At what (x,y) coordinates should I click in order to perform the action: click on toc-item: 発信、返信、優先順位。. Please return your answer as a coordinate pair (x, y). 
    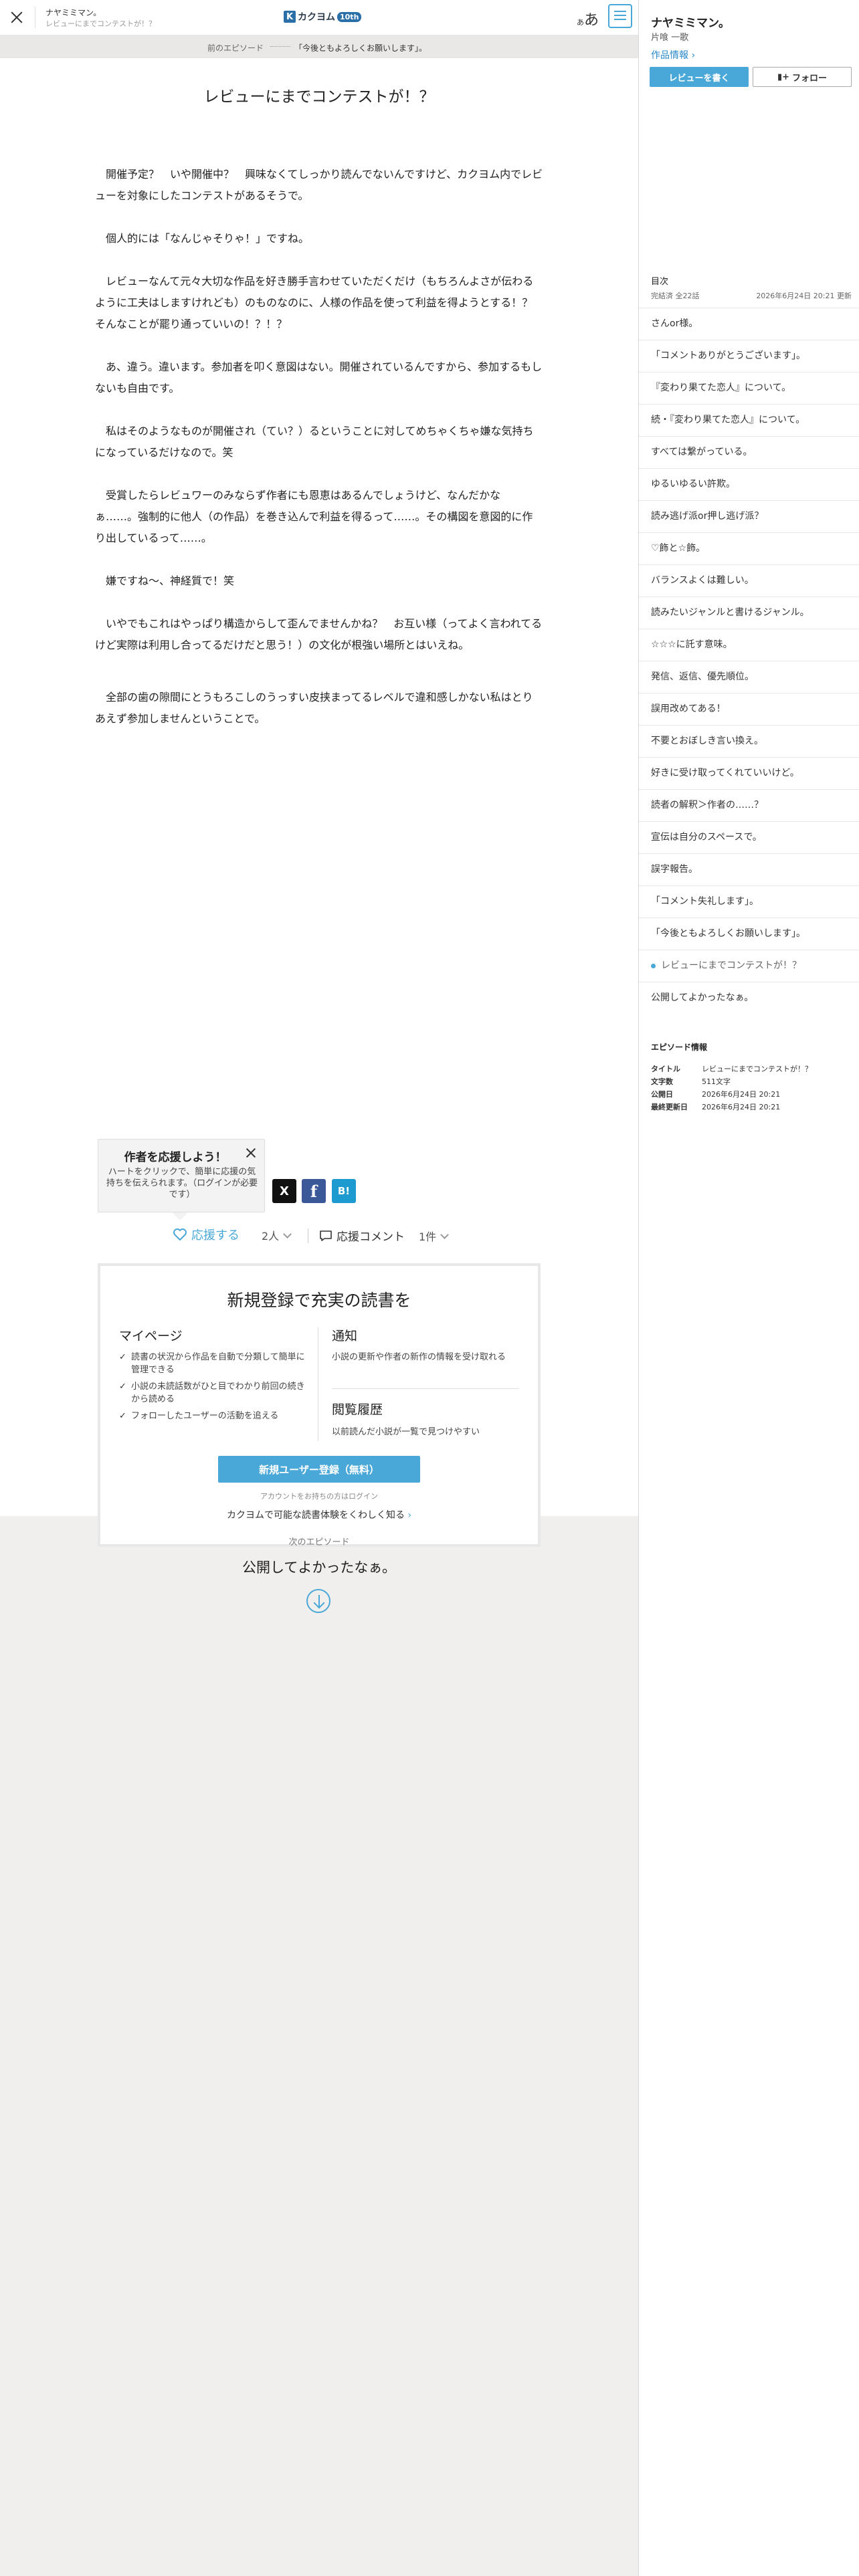
    Looking at the image, I should click on (749, 677).